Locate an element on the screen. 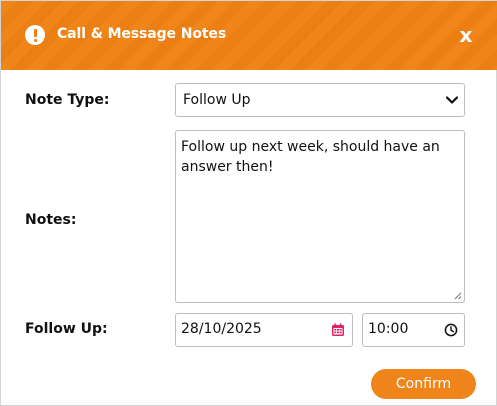 This screenshot has height=406, width=497. alert-icon is located at coordinates (35, 35).